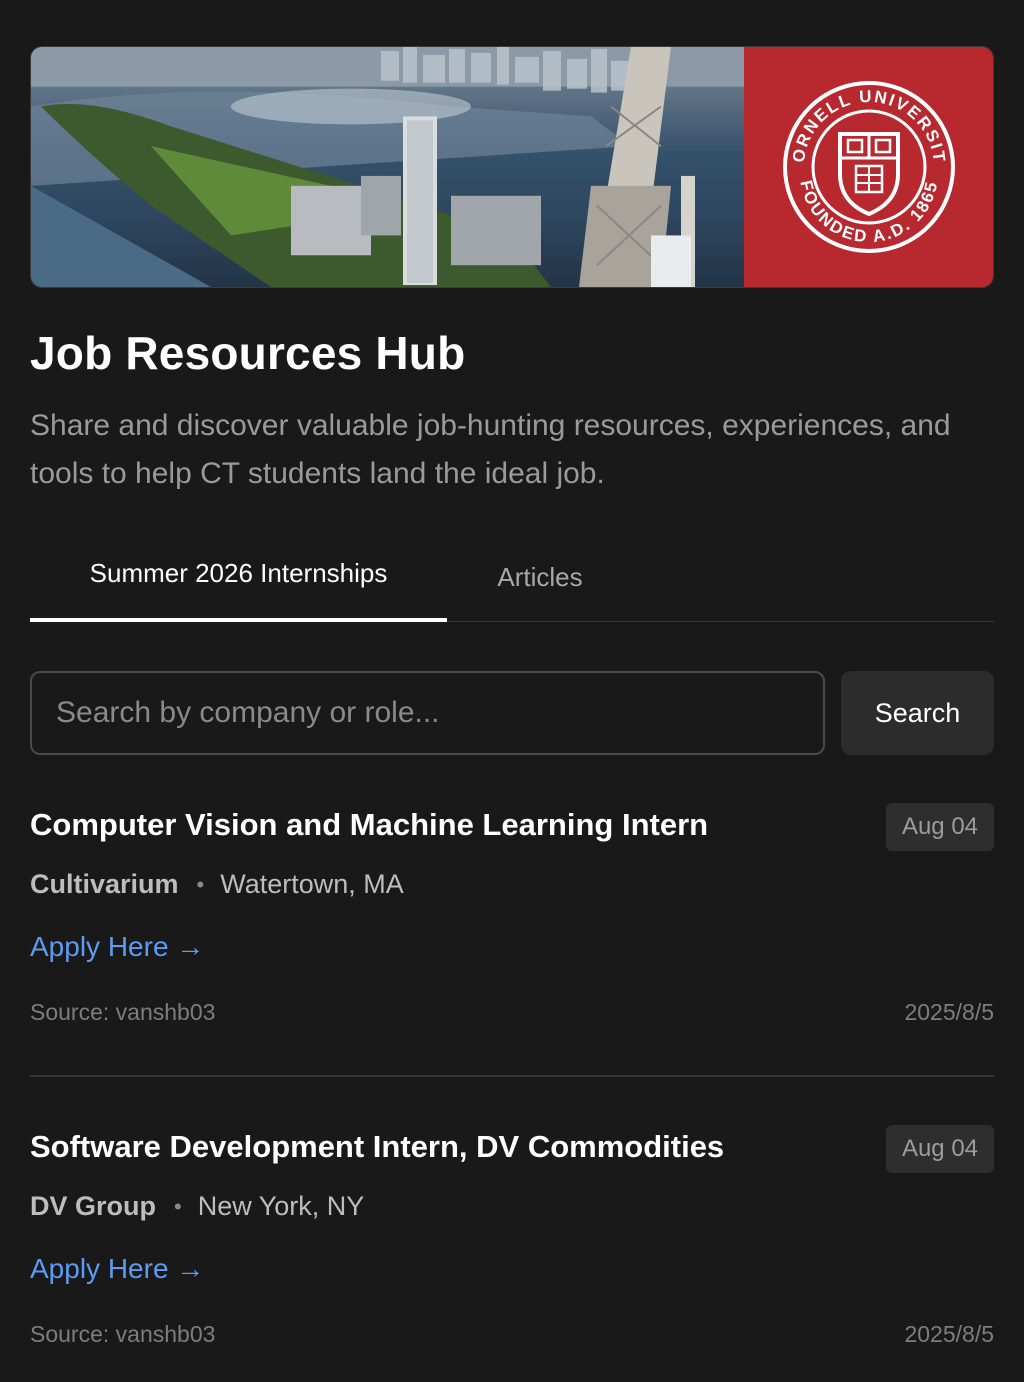 Image resolution: width=1024 pixels, height=1382 pixels. I want to click on search-input, so click(427, 713).